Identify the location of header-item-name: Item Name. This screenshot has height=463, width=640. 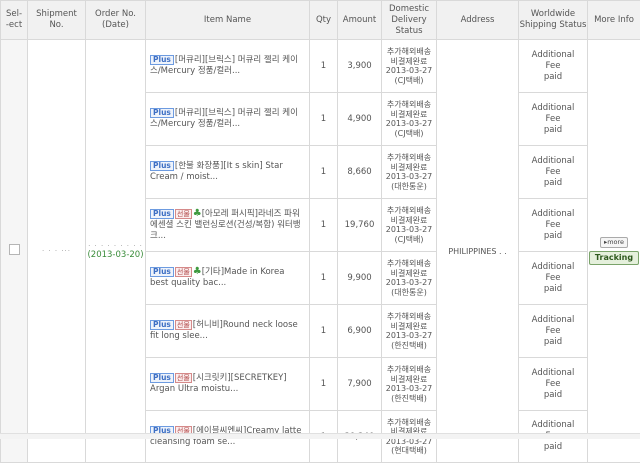
(228, 20).